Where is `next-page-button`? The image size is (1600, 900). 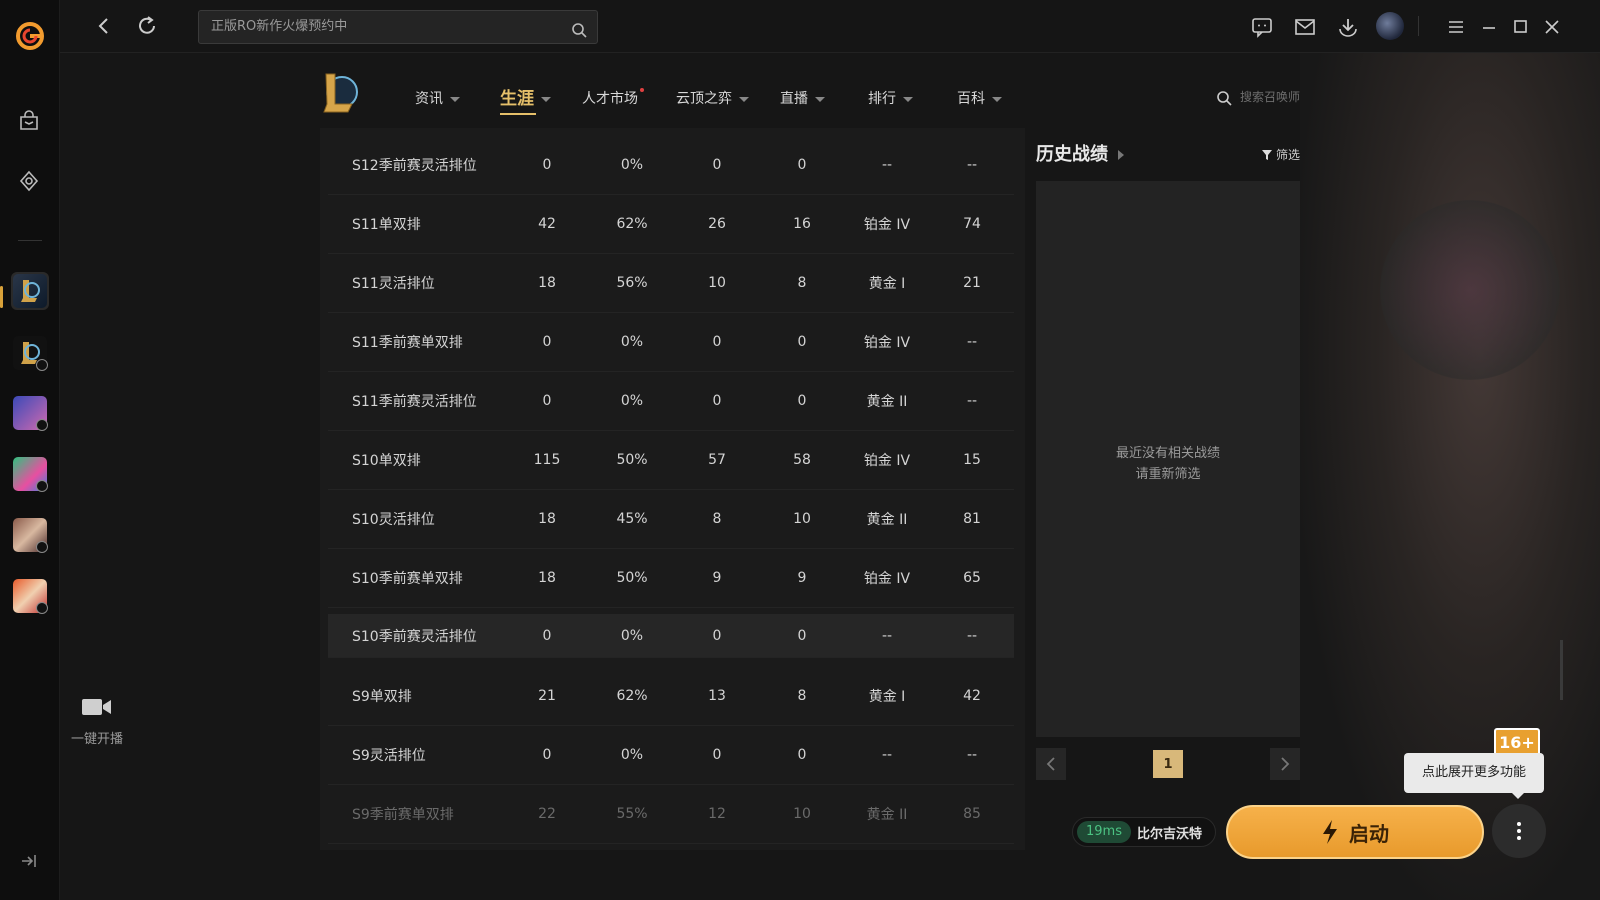 next-page-button is located at coordinates (1285, 764).